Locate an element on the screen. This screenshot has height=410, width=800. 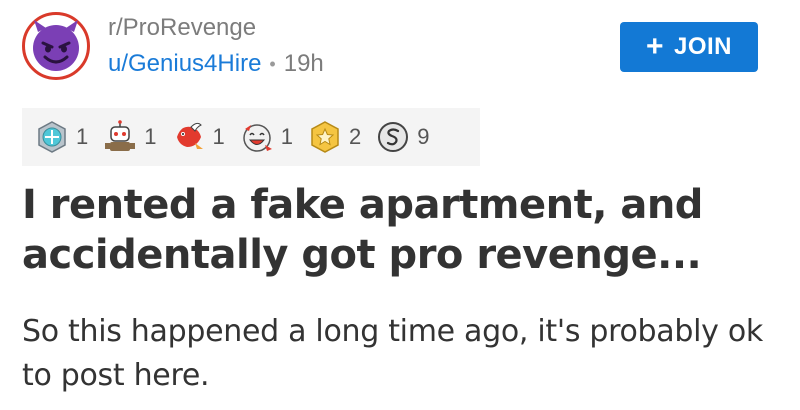
platinum-award-icon is located at coordinates (52, 137).